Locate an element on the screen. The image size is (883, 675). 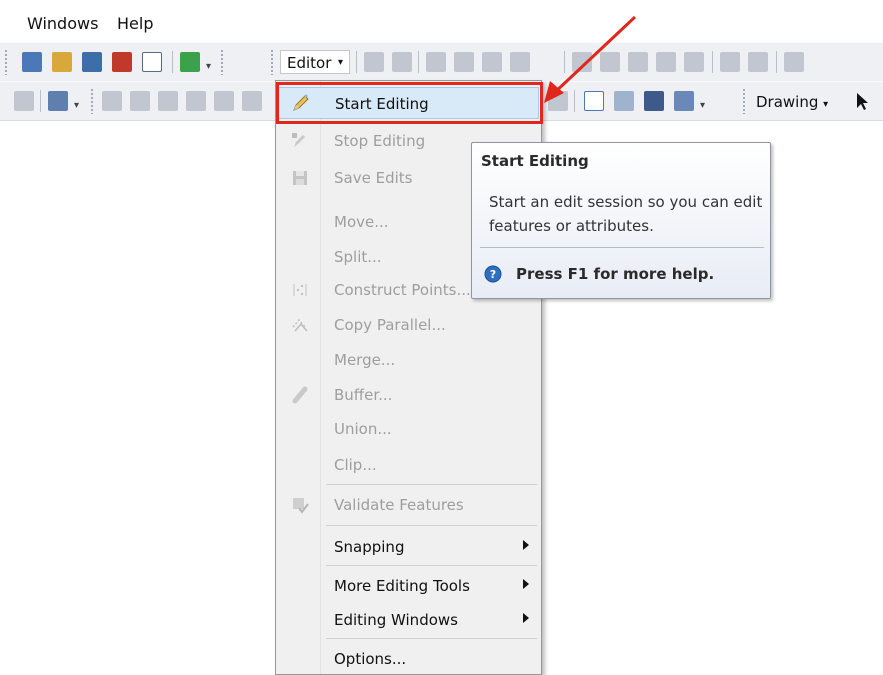
table-of-contents-icon is located at coordinates (32, 62).